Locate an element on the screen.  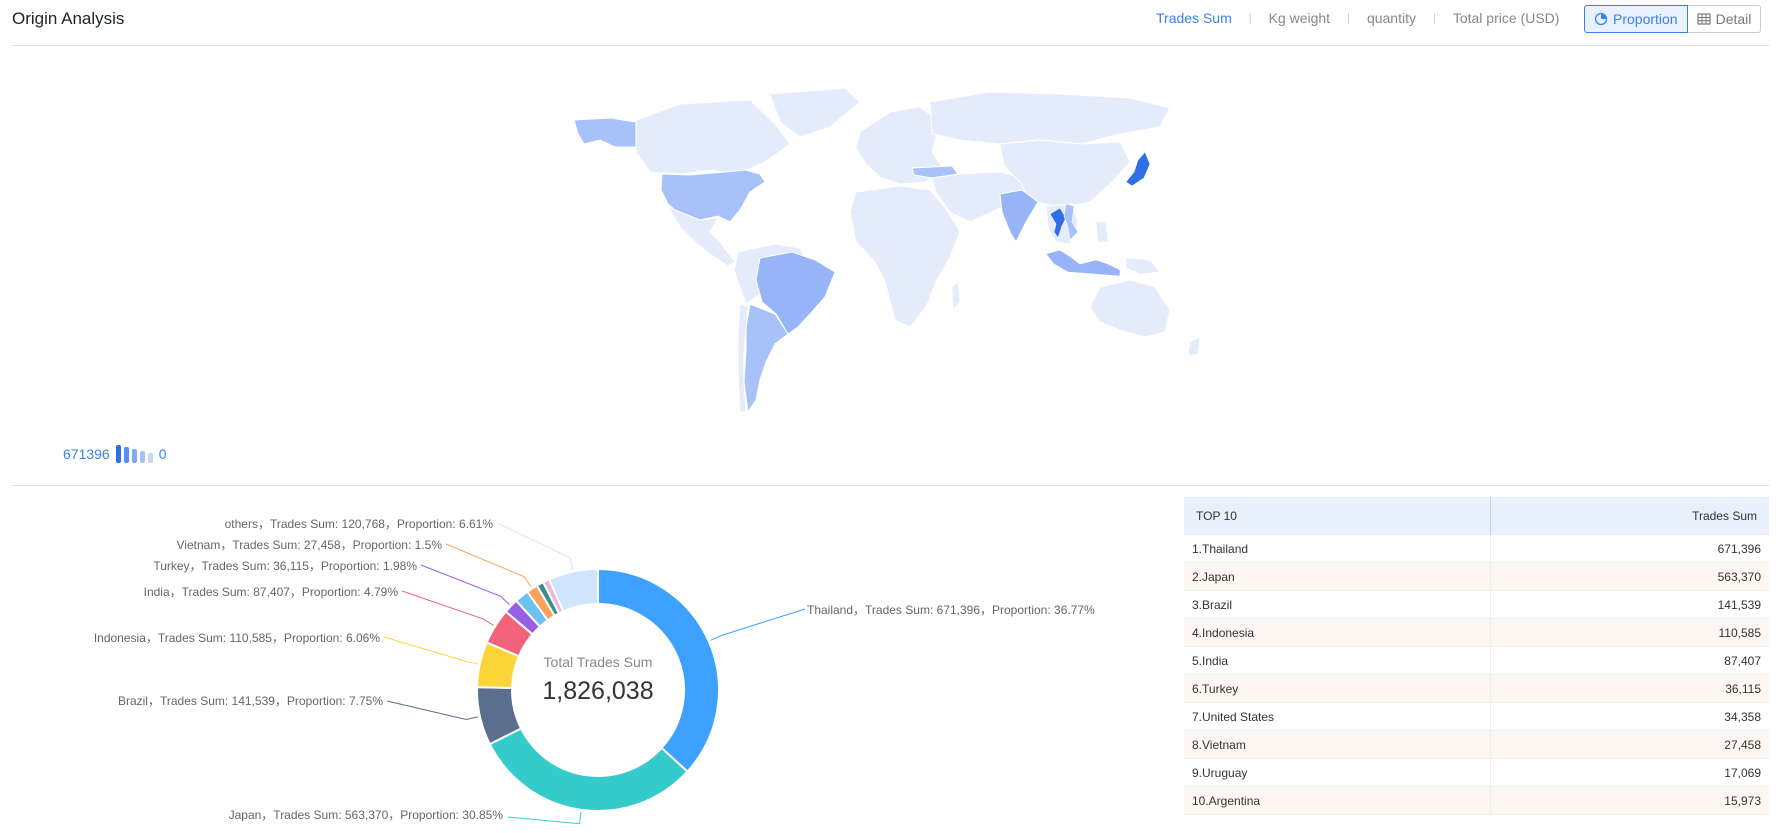
detail-label: Detail is located at coordinates (1733, 19).